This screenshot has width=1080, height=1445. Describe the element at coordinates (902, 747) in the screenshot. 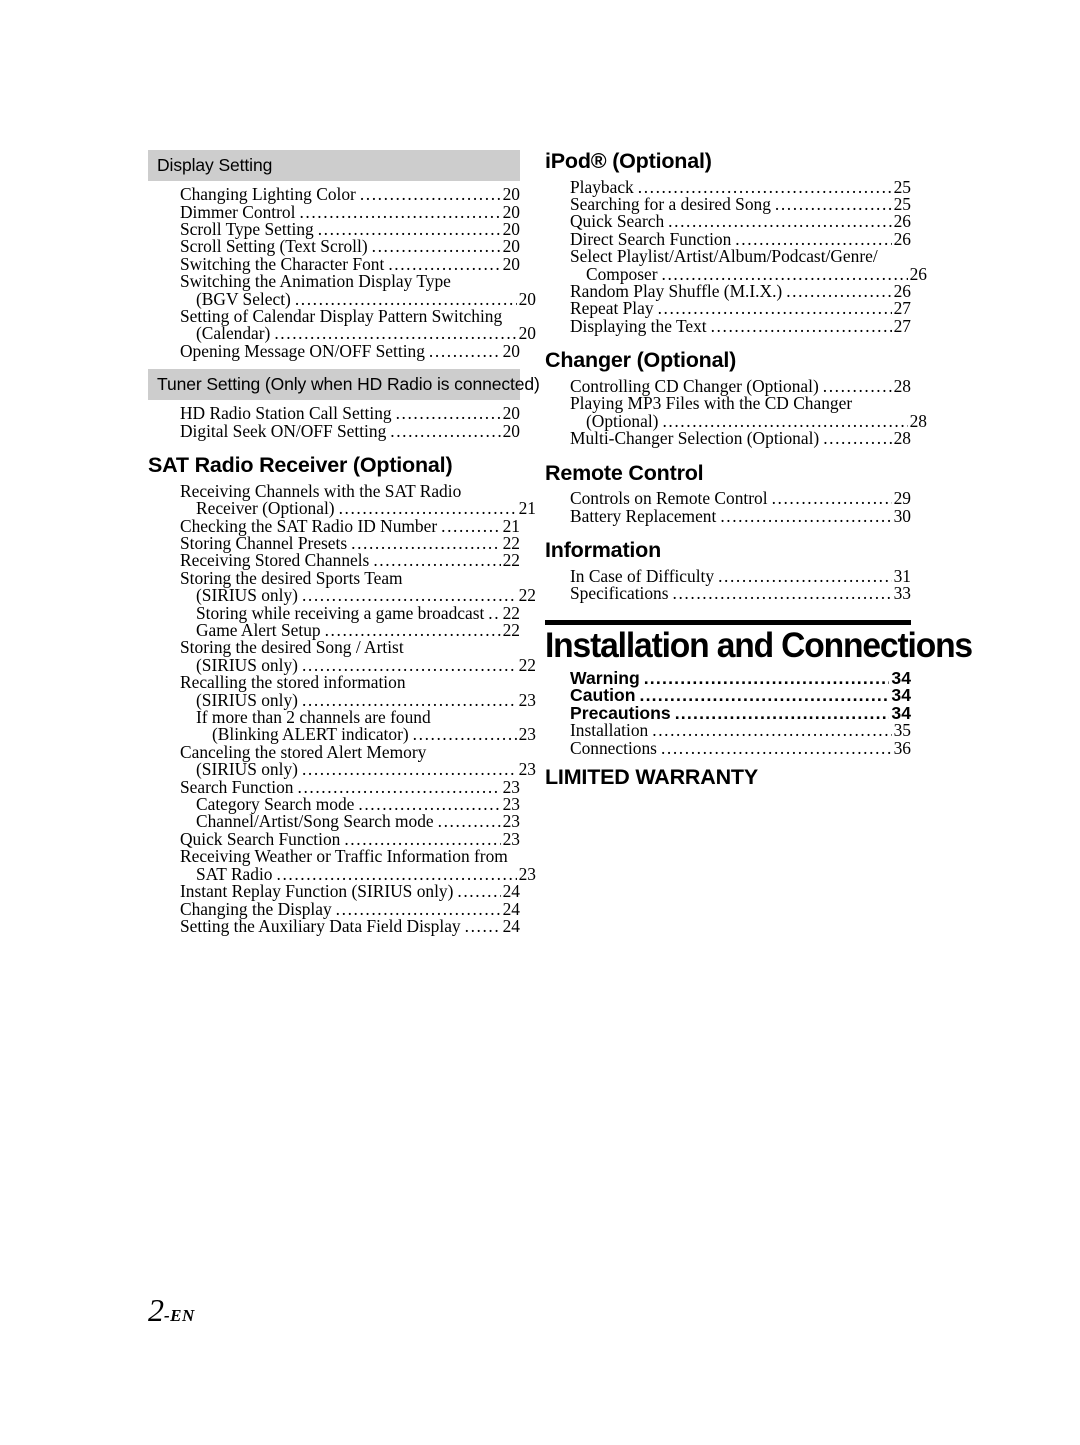

I see `toc-page-number: 36` at that location.